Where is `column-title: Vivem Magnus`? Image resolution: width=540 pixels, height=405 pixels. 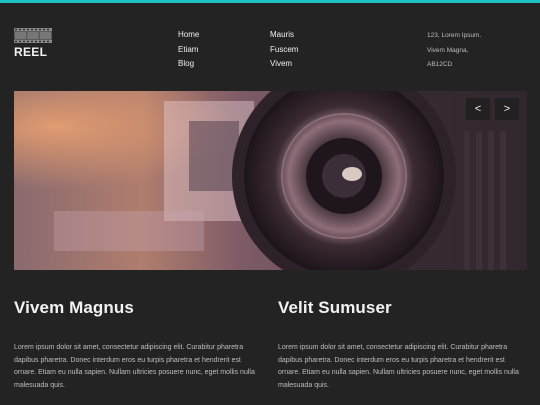
column-title: Vivem Magnus is located at coordinates (74, 307).